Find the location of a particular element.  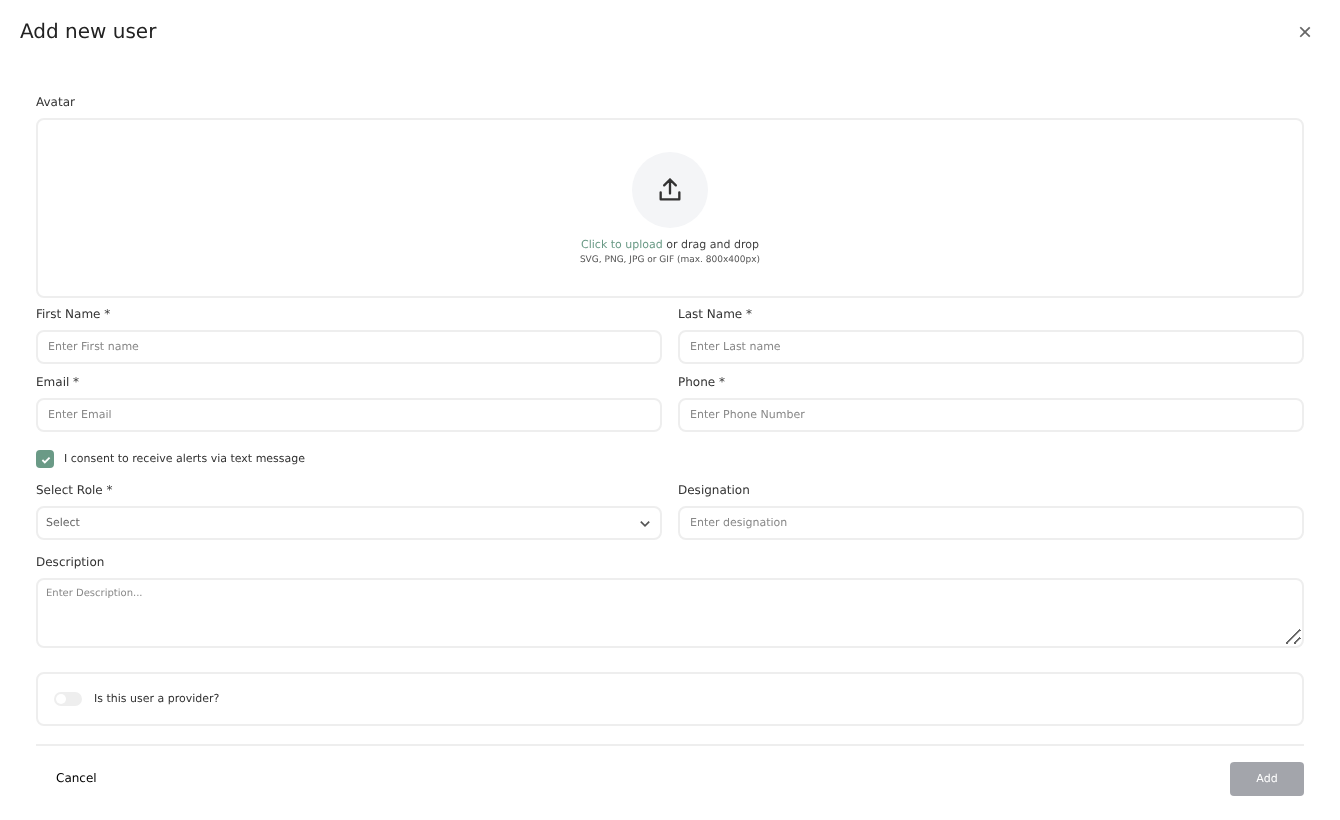

chevron-down-icon is located at coordinates (645, 523).